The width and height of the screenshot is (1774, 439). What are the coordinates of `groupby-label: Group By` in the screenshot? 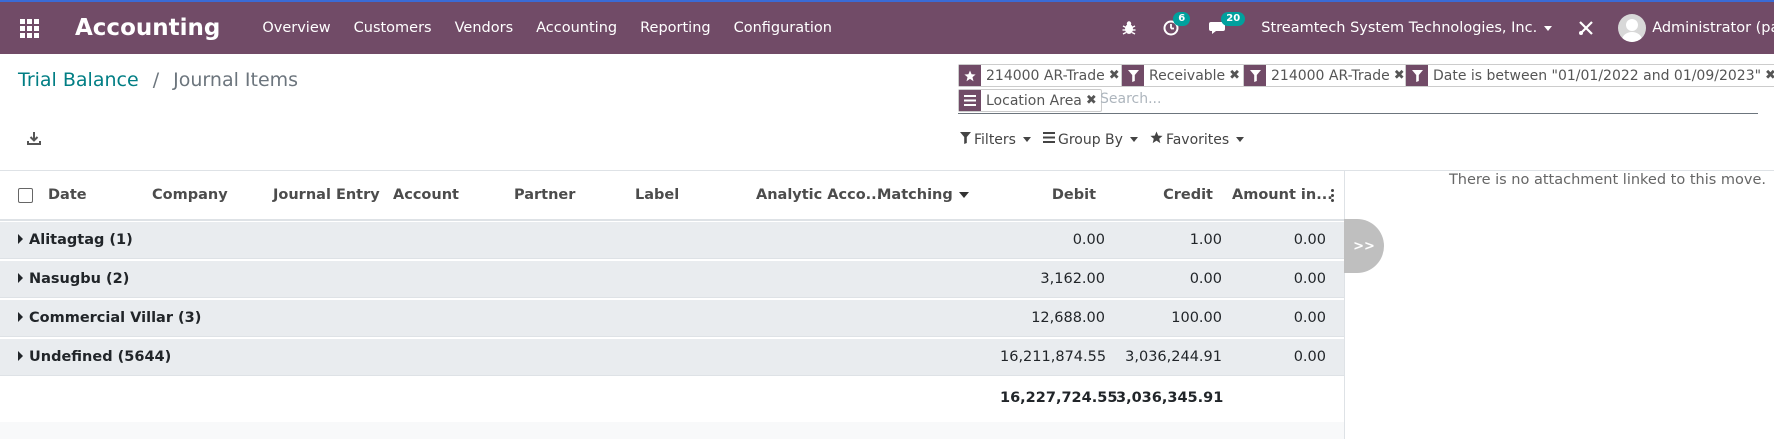 It's located at (1090, 139).